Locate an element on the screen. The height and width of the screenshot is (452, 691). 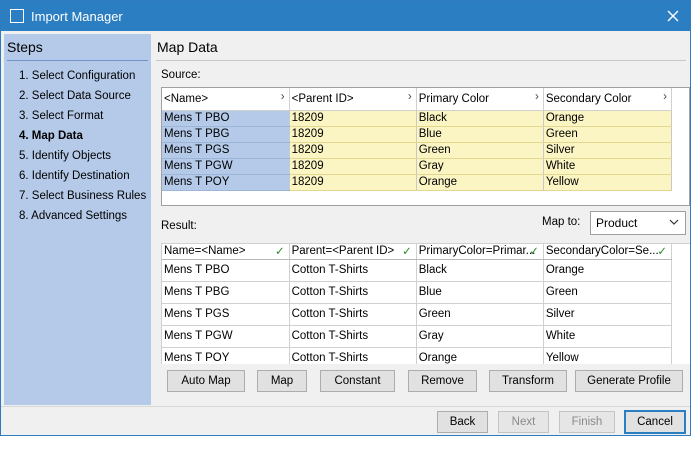
table-row: Mens T PGS Cotton T-Shirts Green Silver is located at coordinates (417, 314).